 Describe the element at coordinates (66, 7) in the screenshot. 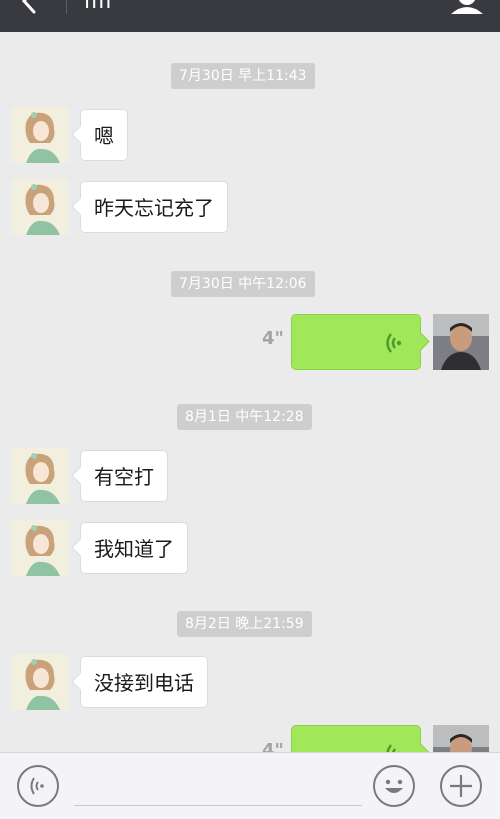

I see `title-divider` at that location.